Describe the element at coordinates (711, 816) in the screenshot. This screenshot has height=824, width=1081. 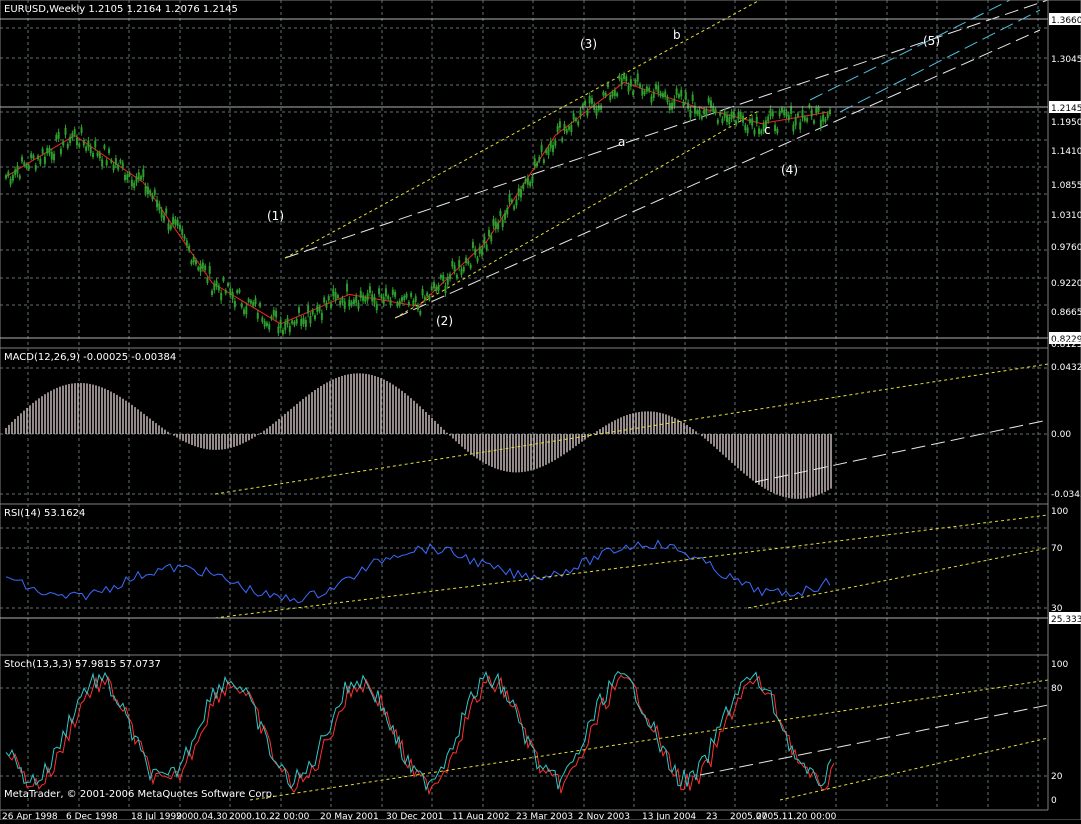
I see `time-tick-label: 23` at that location.